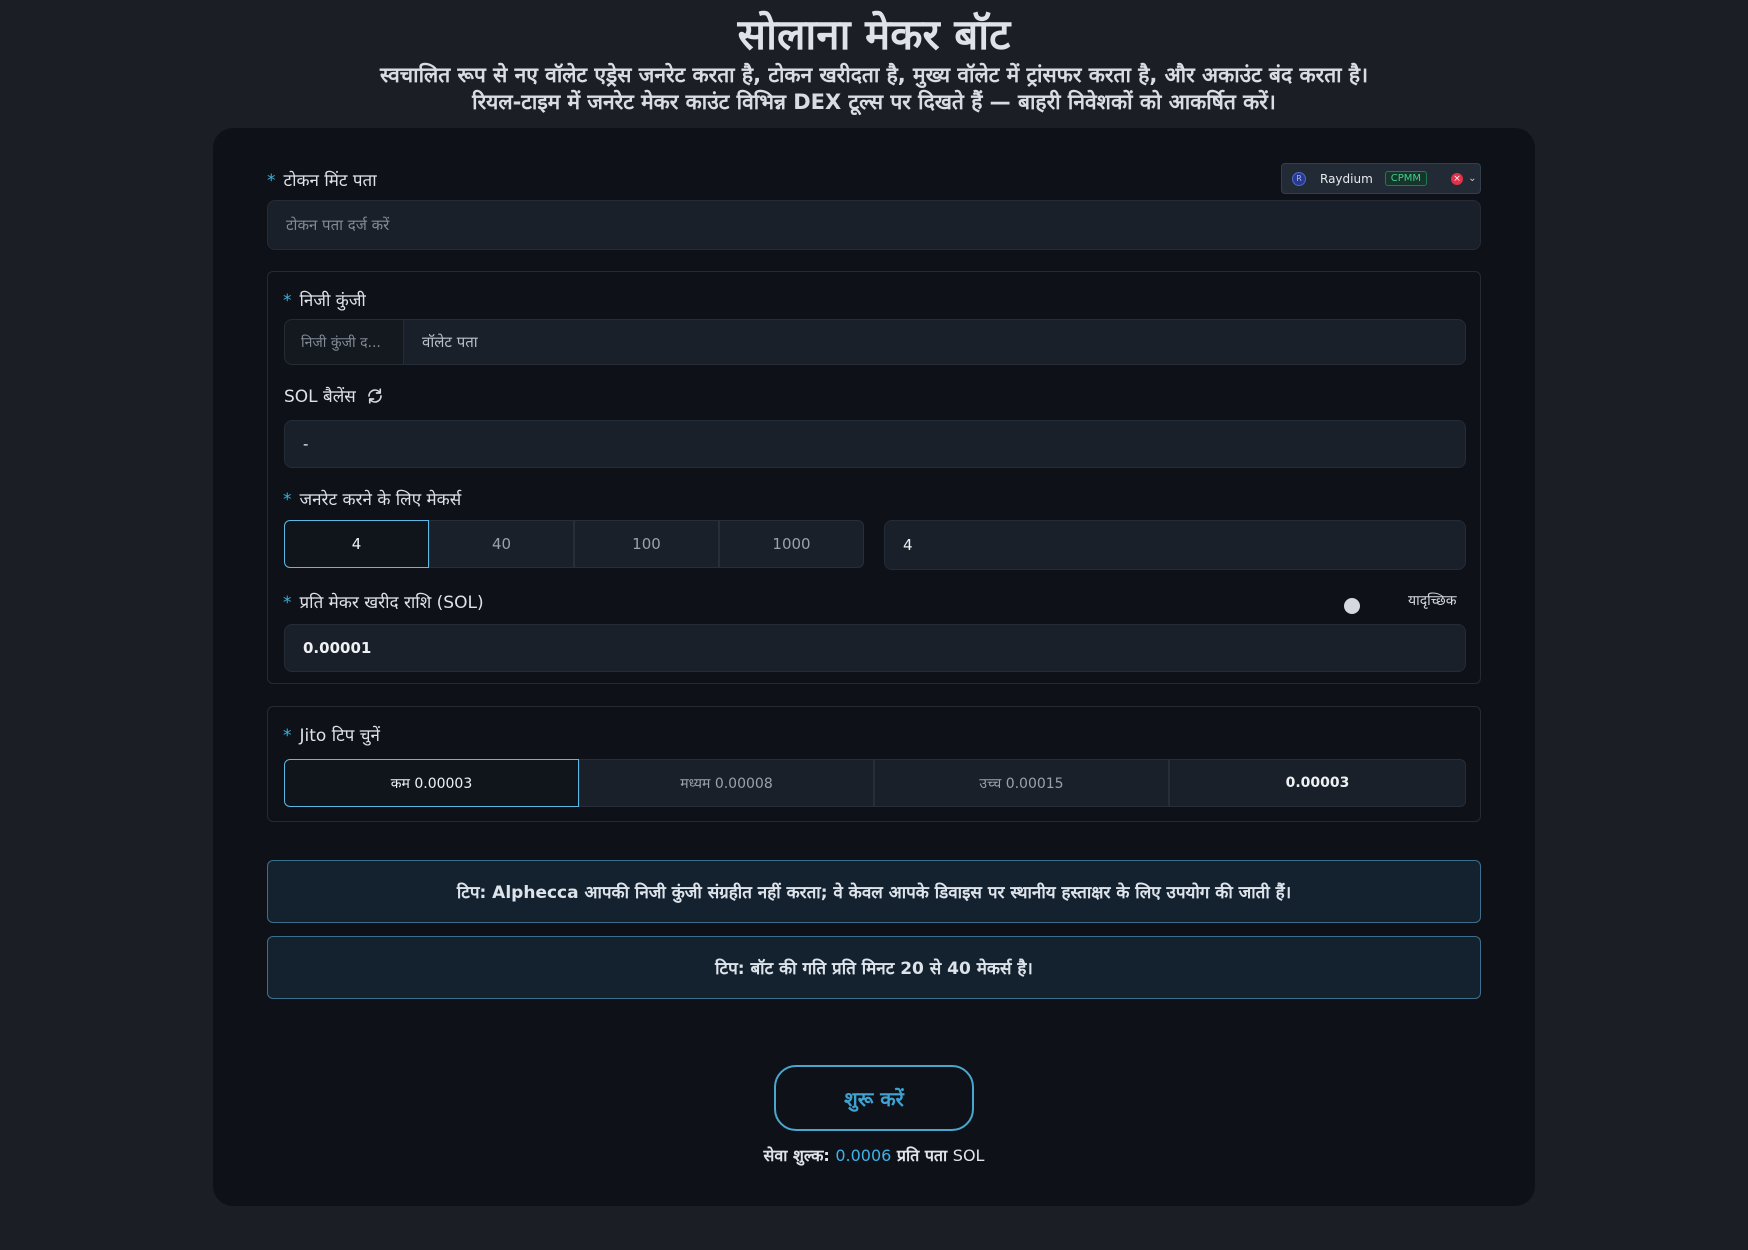 This screenshot has width=1748, height=1250. I want to click on makers-label-text: जनरेट करने के लिए मेकर्स, so click(380, 500).